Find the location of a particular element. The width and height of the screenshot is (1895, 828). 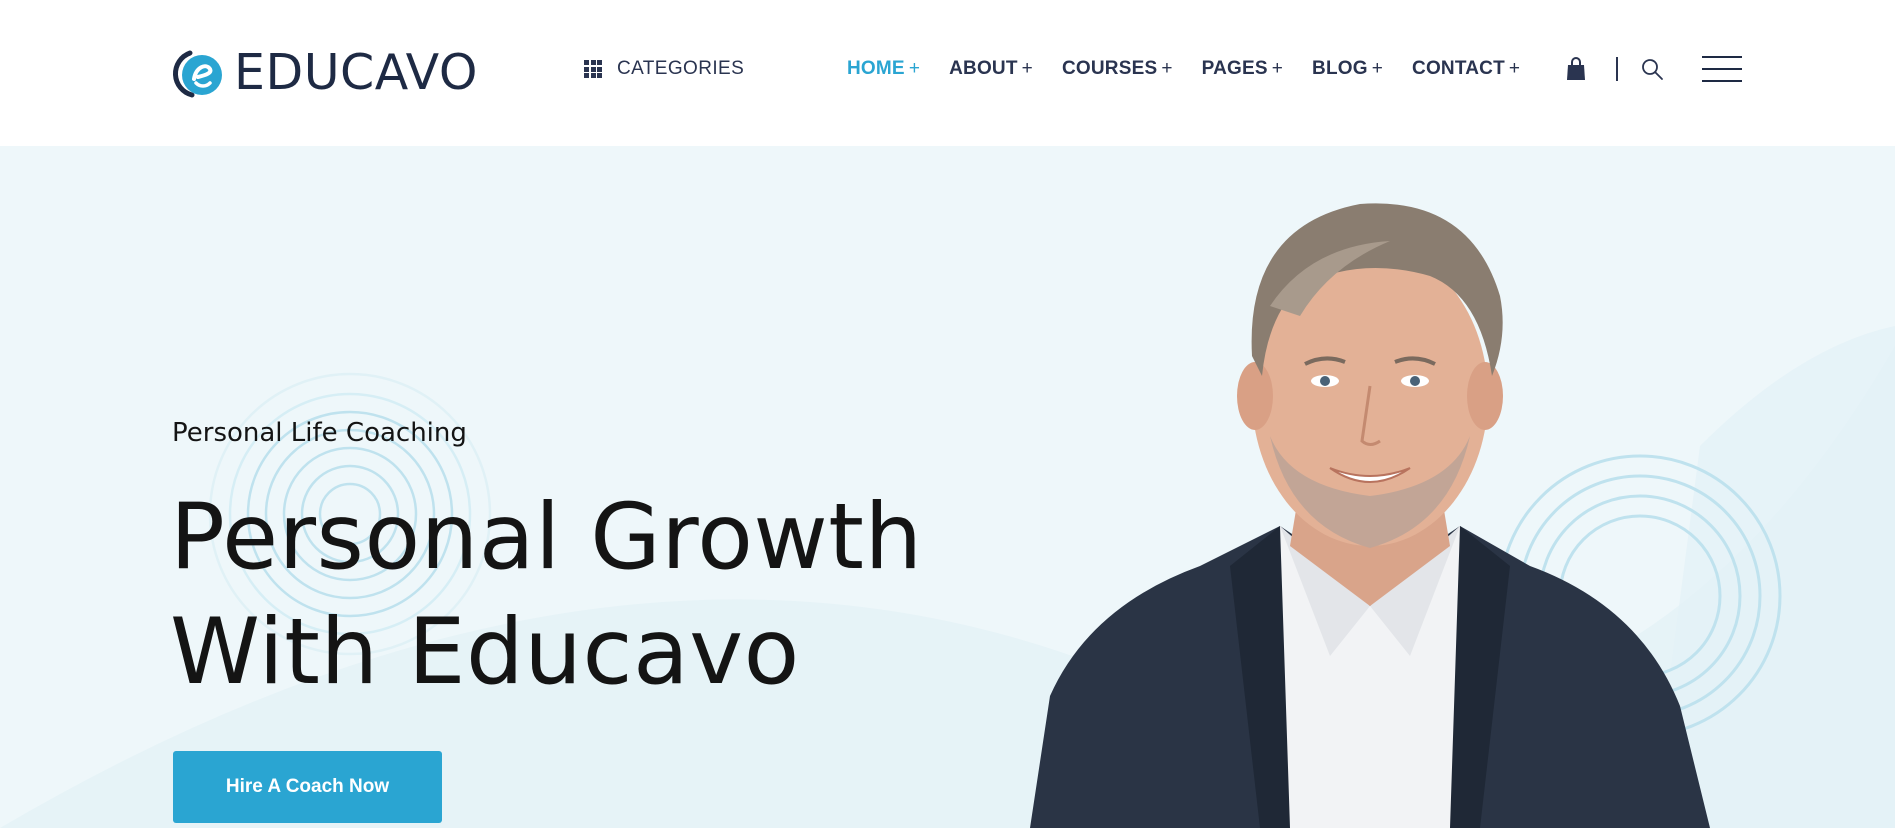

nav-item-courses: COURSES + is located at coordinates (1117, 69).